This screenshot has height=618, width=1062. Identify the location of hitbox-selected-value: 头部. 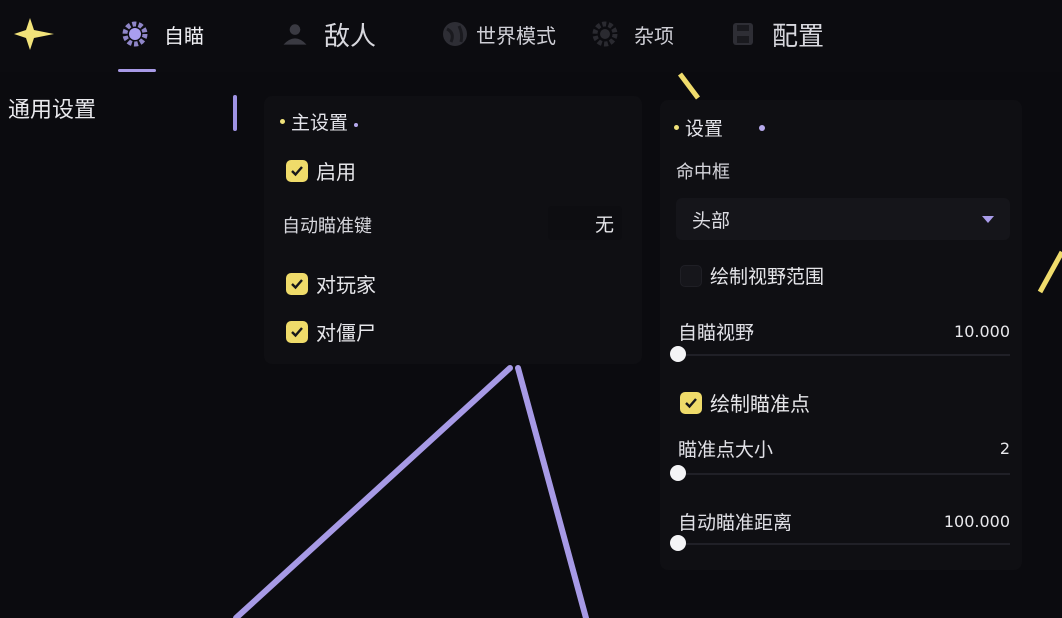
(711, 220).